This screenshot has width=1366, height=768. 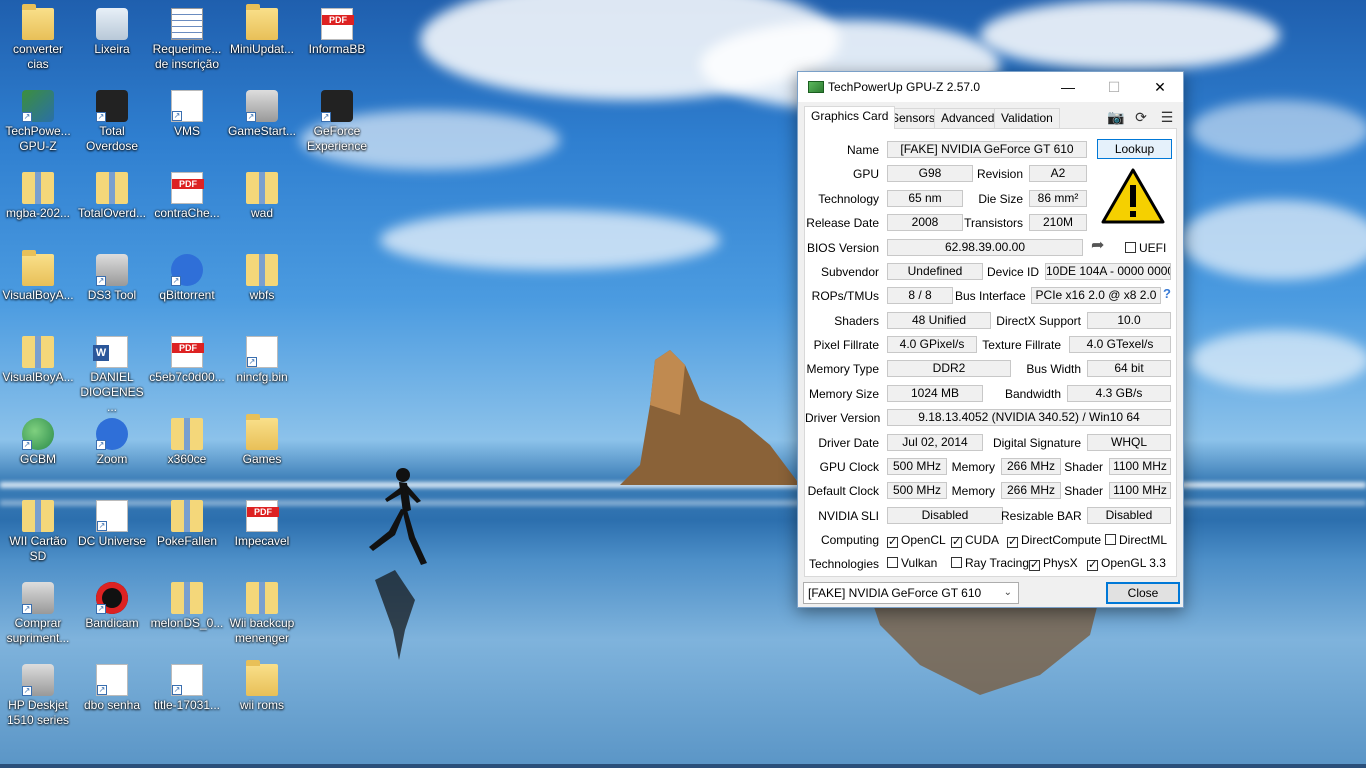 What do you see at coordinates (112, 122) in the screenshot?
I see `desktop-icon: ↗ Total Overdose` at bounding box center [112, 122].